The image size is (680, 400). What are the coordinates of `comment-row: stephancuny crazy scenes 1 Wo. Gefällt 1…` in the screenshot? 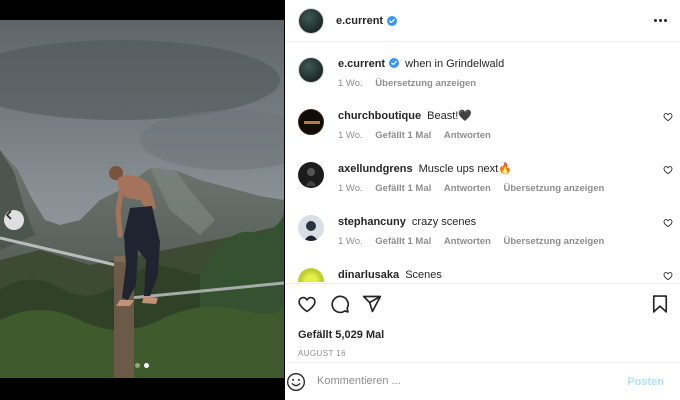 It's located at (489, 231).